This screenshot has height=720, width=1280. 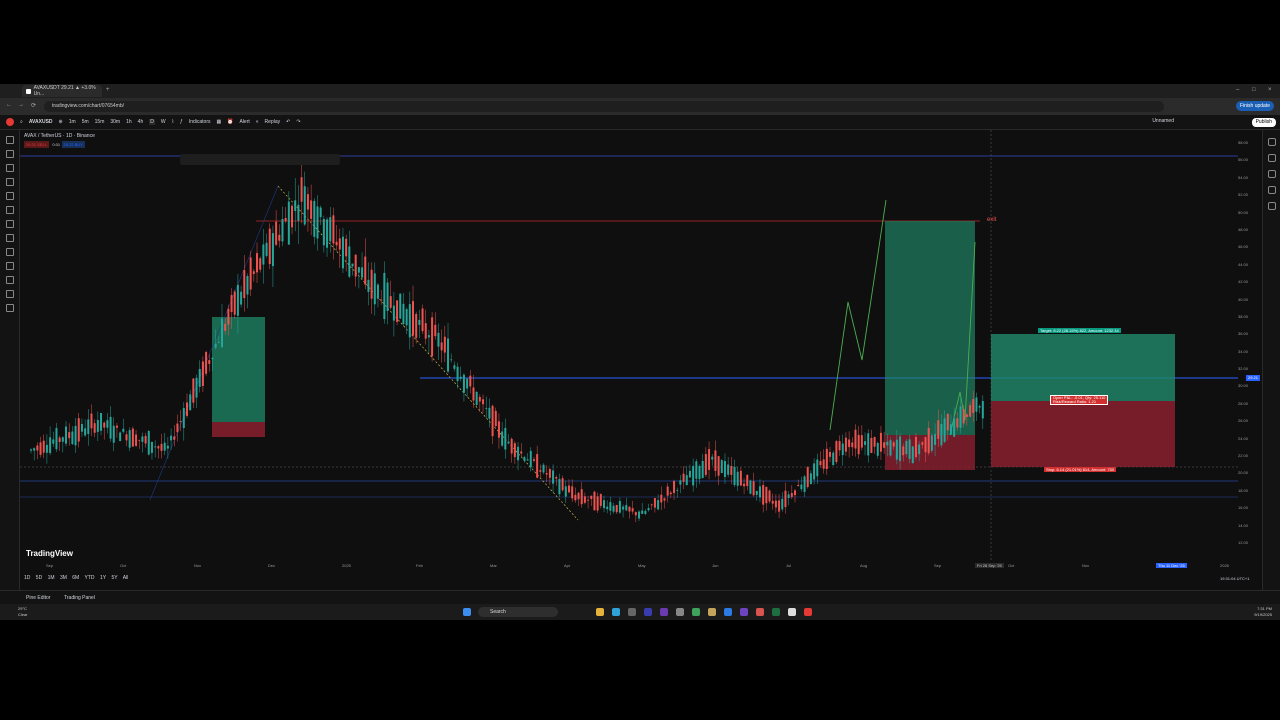 What do you see at coordinates (696, 612) in the screenshot?
I see `chrome-icon` at bounding box center [696, 612].